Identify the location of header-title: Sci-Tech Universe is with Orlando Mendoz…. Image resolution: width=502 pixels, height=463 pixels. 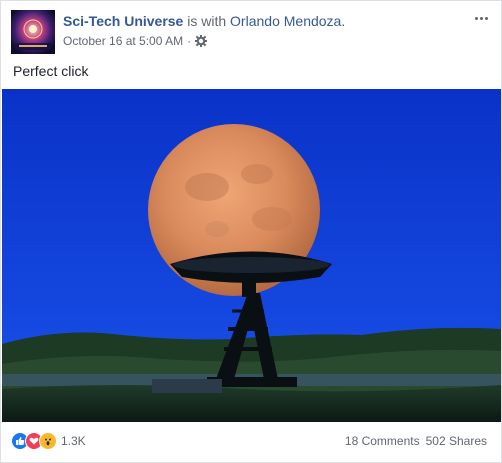
(204, 21).